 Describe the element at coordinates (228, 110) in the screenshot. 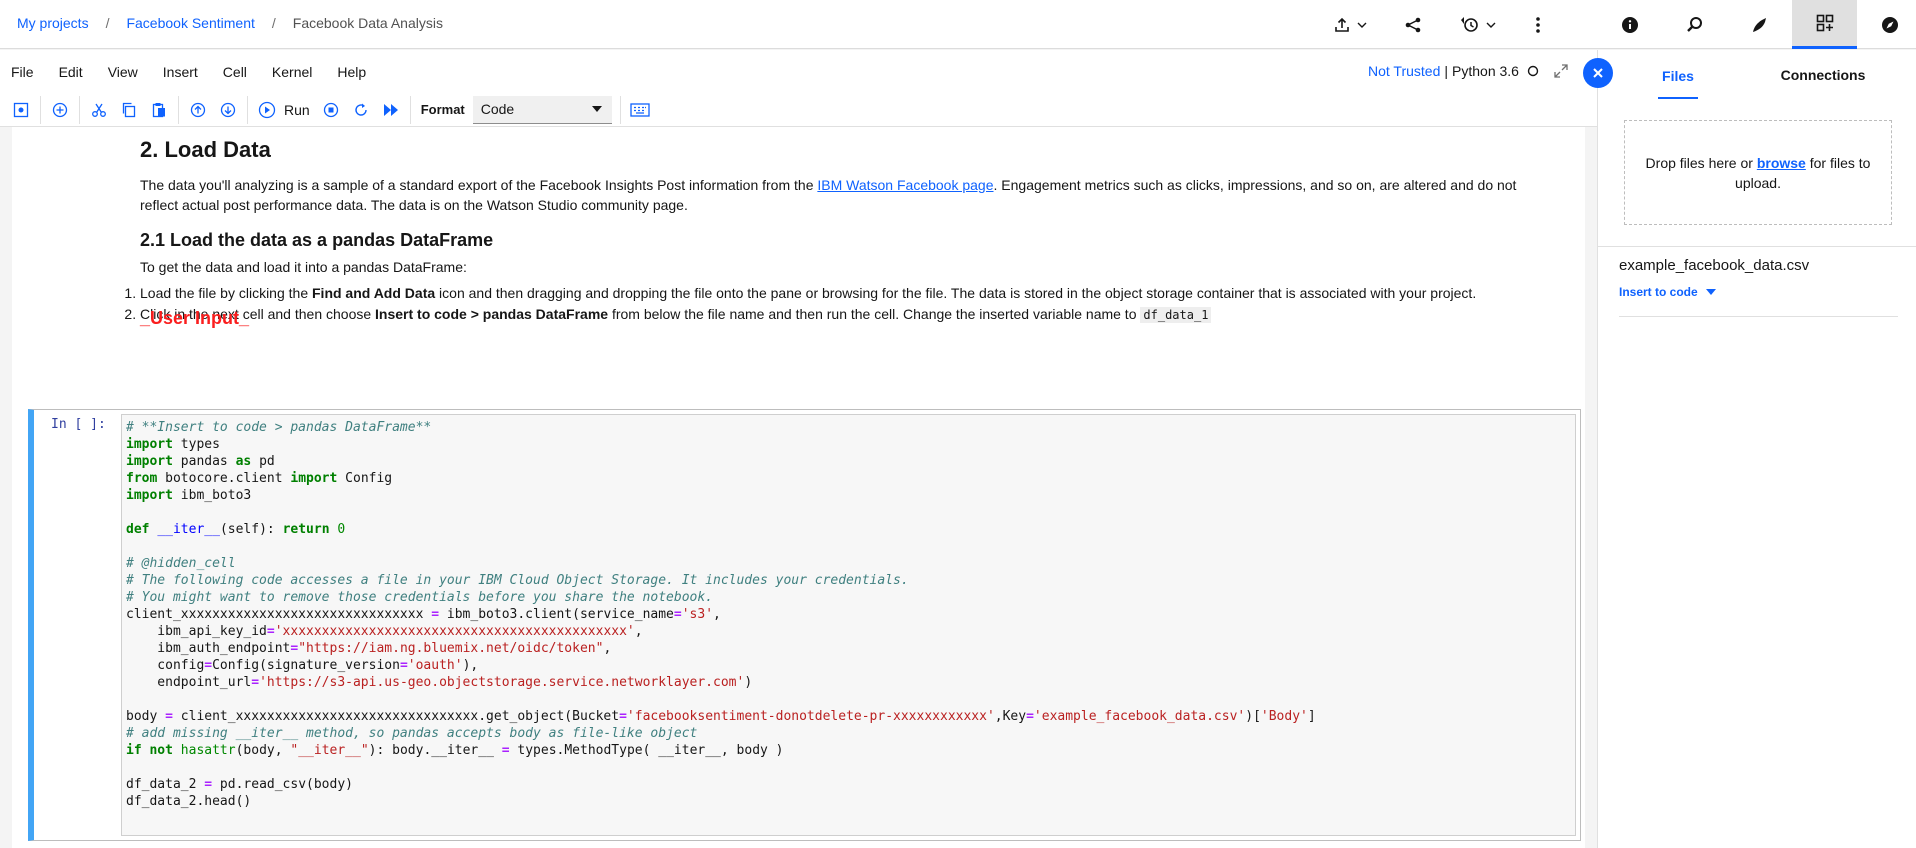

I see `move-down-button` at that location.